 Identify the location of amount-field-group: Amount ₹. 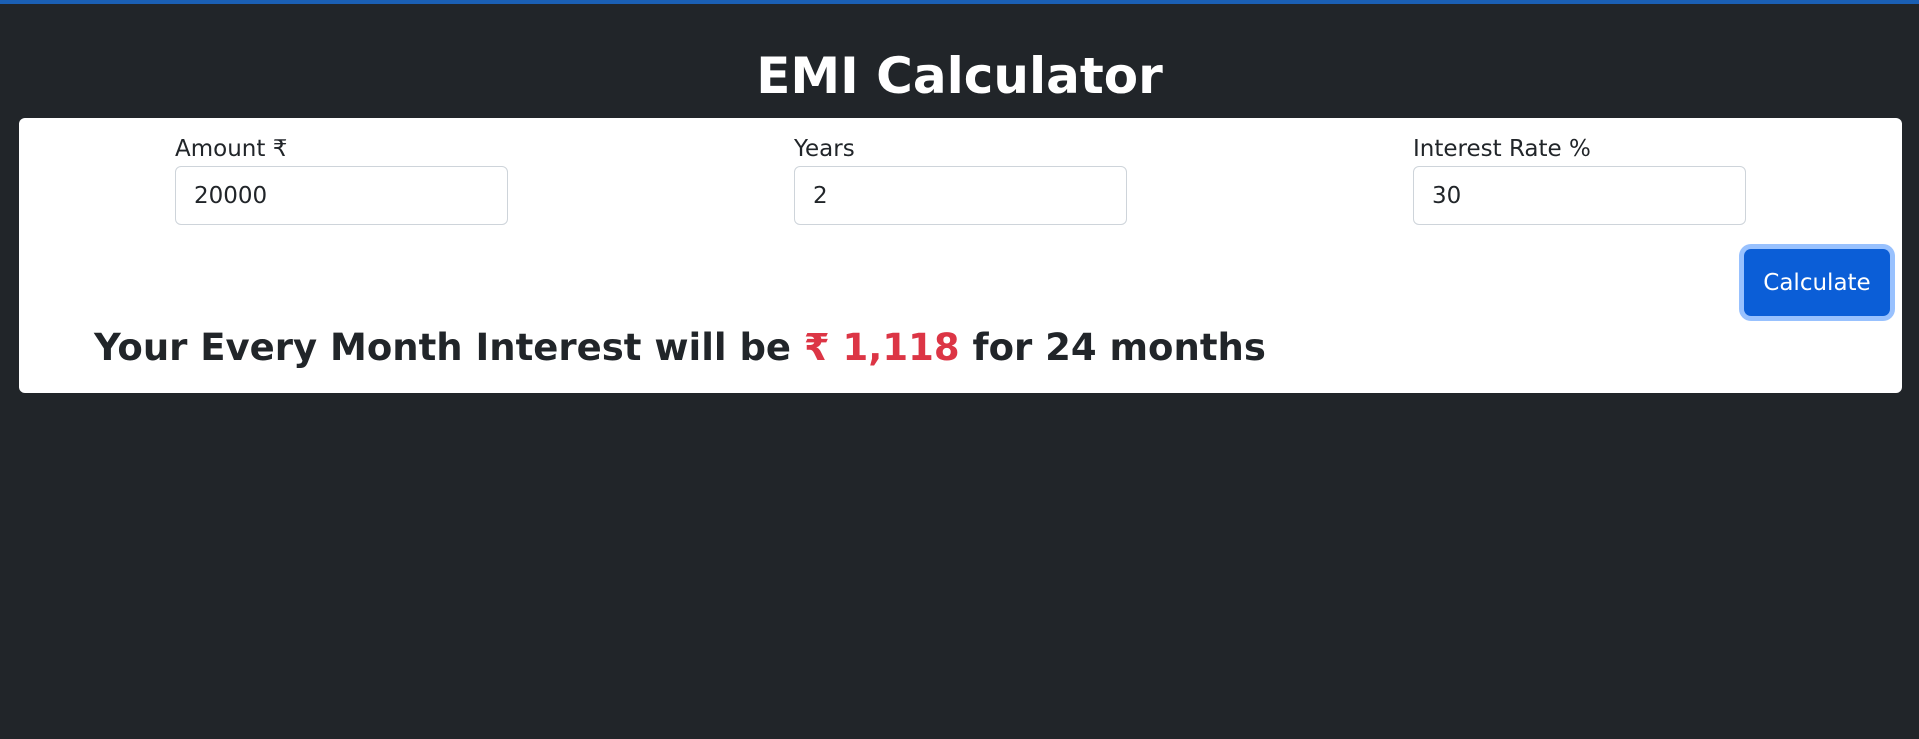
(341, 179).